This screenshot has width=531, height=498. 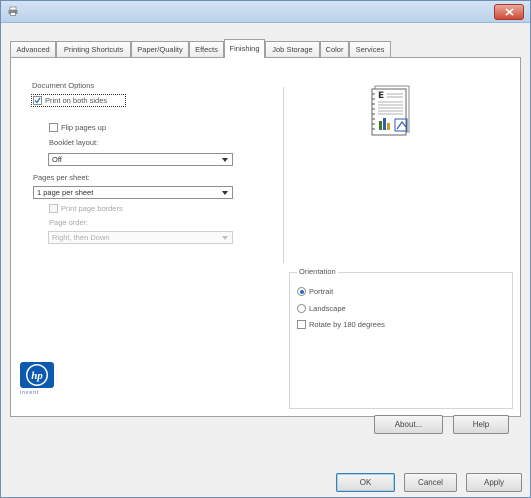 I want to click on tab-finishing: Finishing, so click(x=244, y=48).